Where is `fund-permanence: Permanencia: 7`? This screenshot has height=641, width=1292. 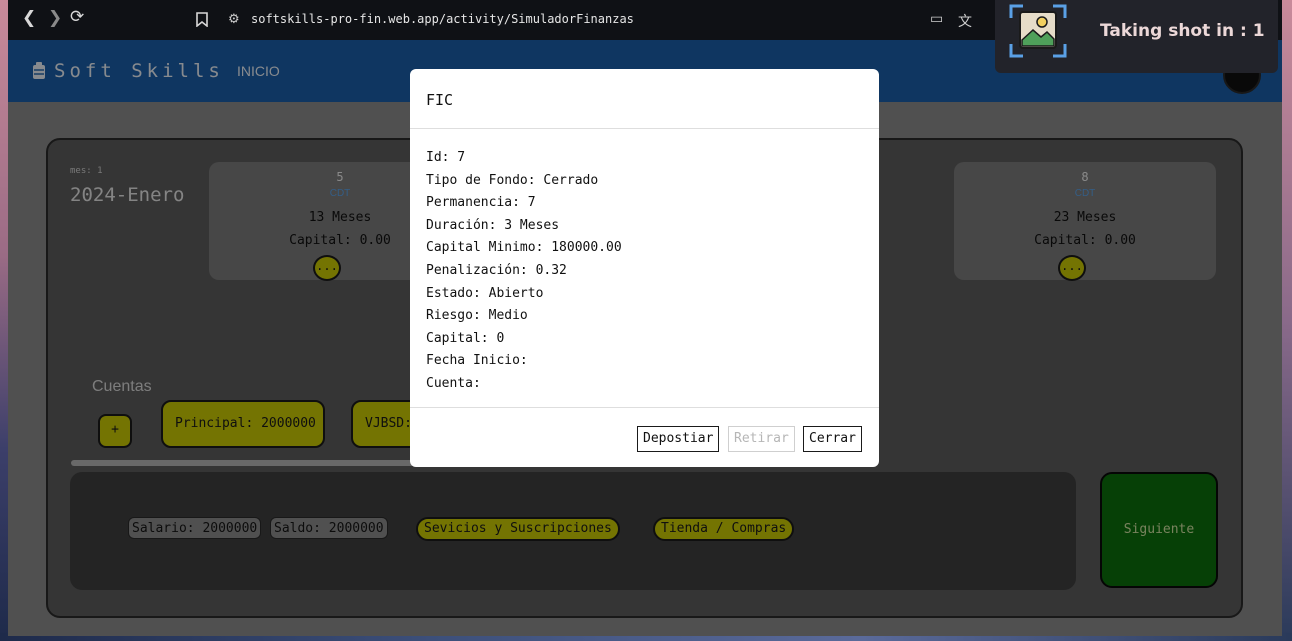 fund-permanence: Permanencia: 7 is located at coordinates (481, 203).